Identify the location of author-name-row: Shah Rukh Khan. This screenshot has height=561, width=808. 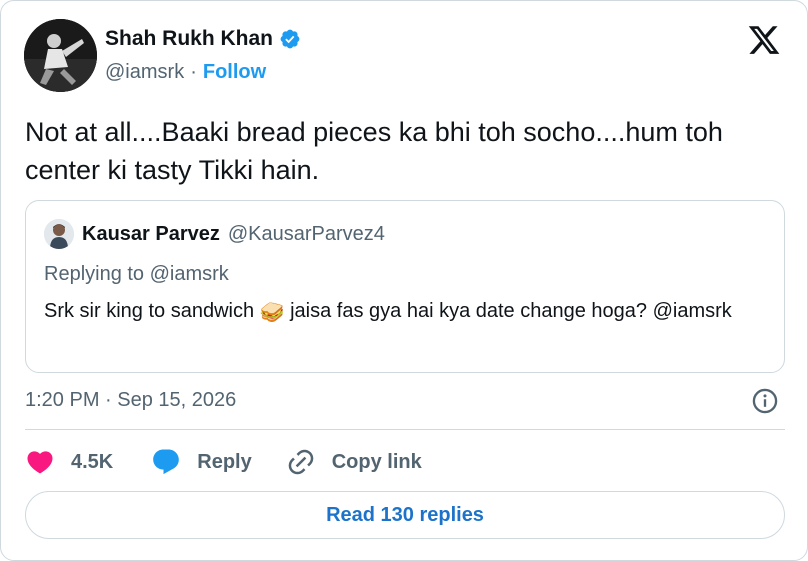
(203, 39).